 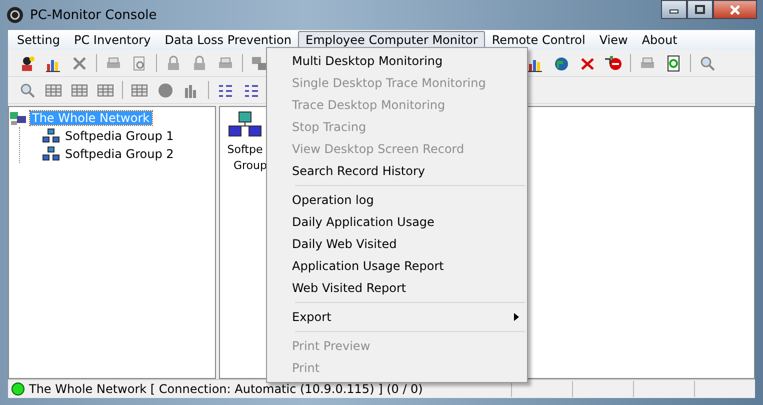 What do you see at coordinates (397, 317) in the screenshot?
I see `menu-entry: Export` at bounding box center [397, 317].